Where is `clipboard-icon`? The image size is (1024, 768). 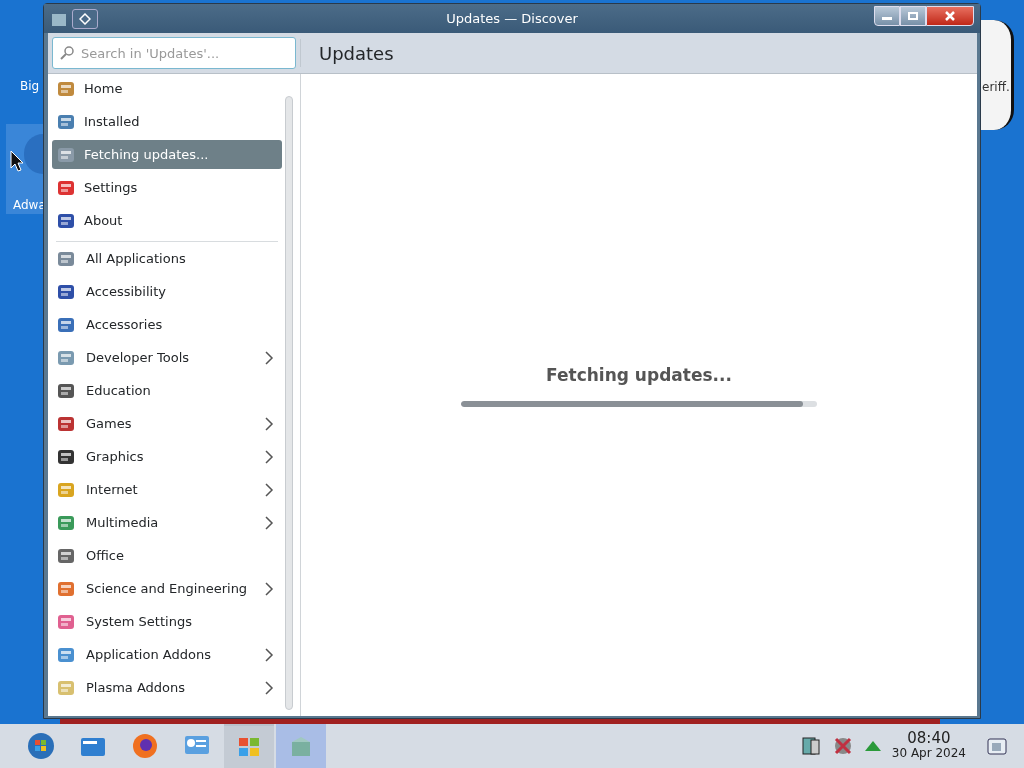
clipboard-icon is located at coordinates (810, 746).